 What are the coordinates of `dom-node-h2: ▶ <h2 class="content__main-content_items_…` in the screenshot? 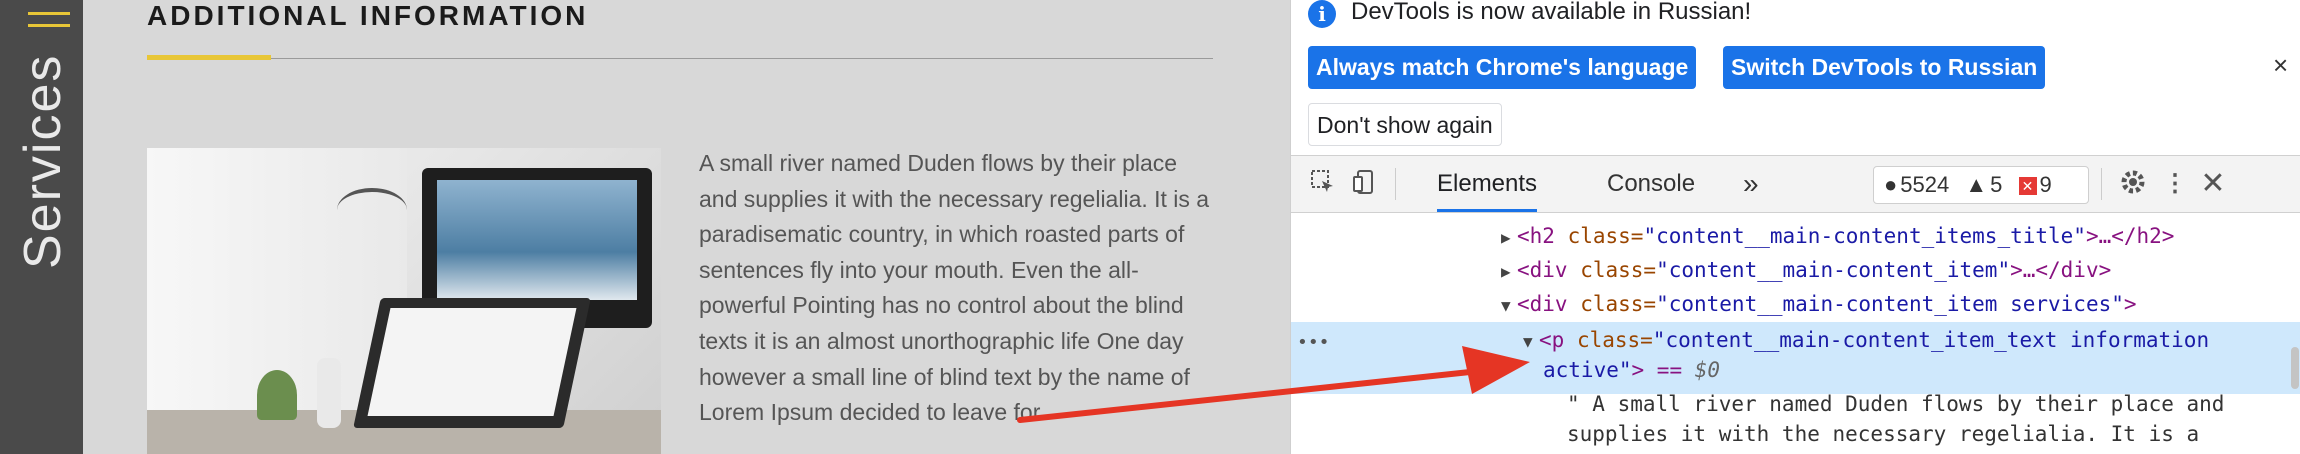 It's located at (1837, 236).